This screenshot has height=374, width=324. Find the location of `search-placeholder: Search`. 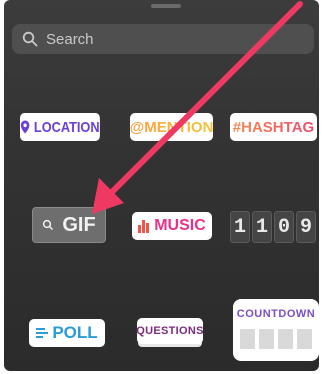

search-placeholder: Search is located at coordinates (70, 39).